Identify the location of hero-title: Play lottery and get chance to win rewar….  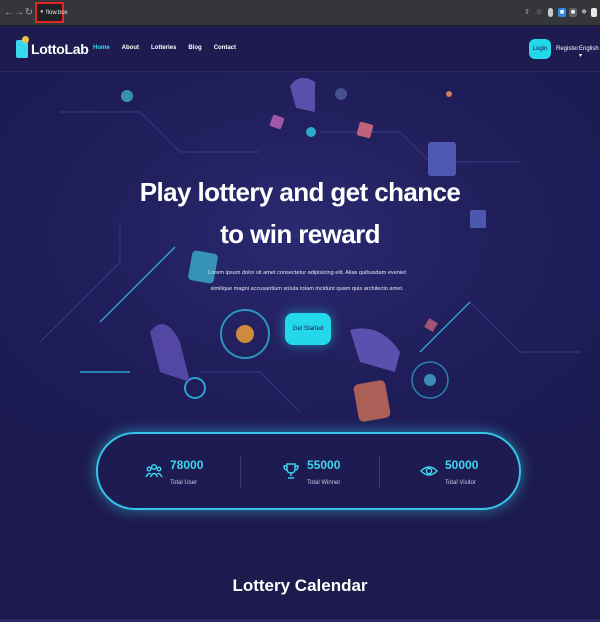
(300, 213).